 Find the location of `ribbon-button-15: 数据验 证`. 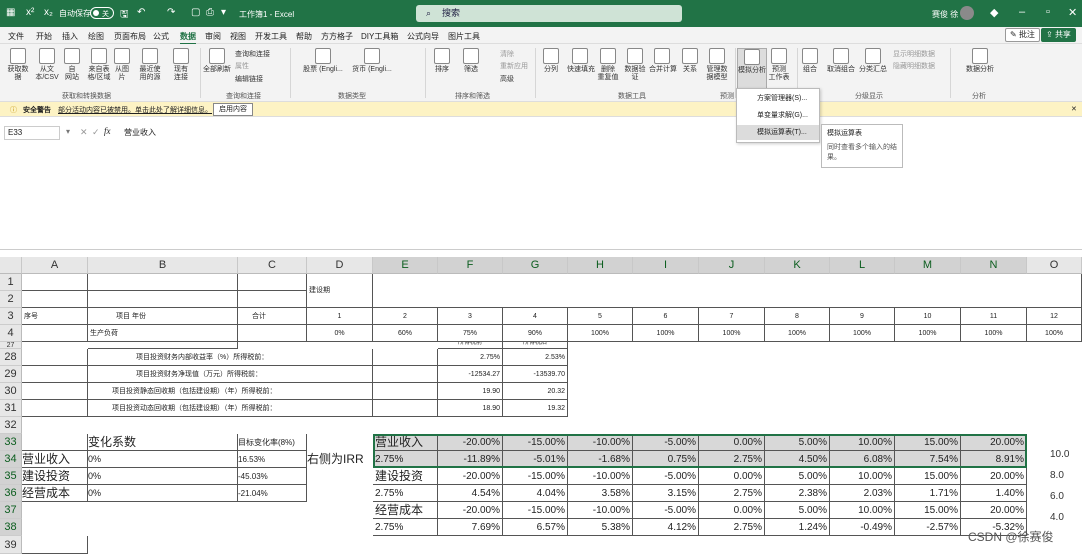

ribbon-button-15: 数据验 证 is located at coordinates (635, 65).